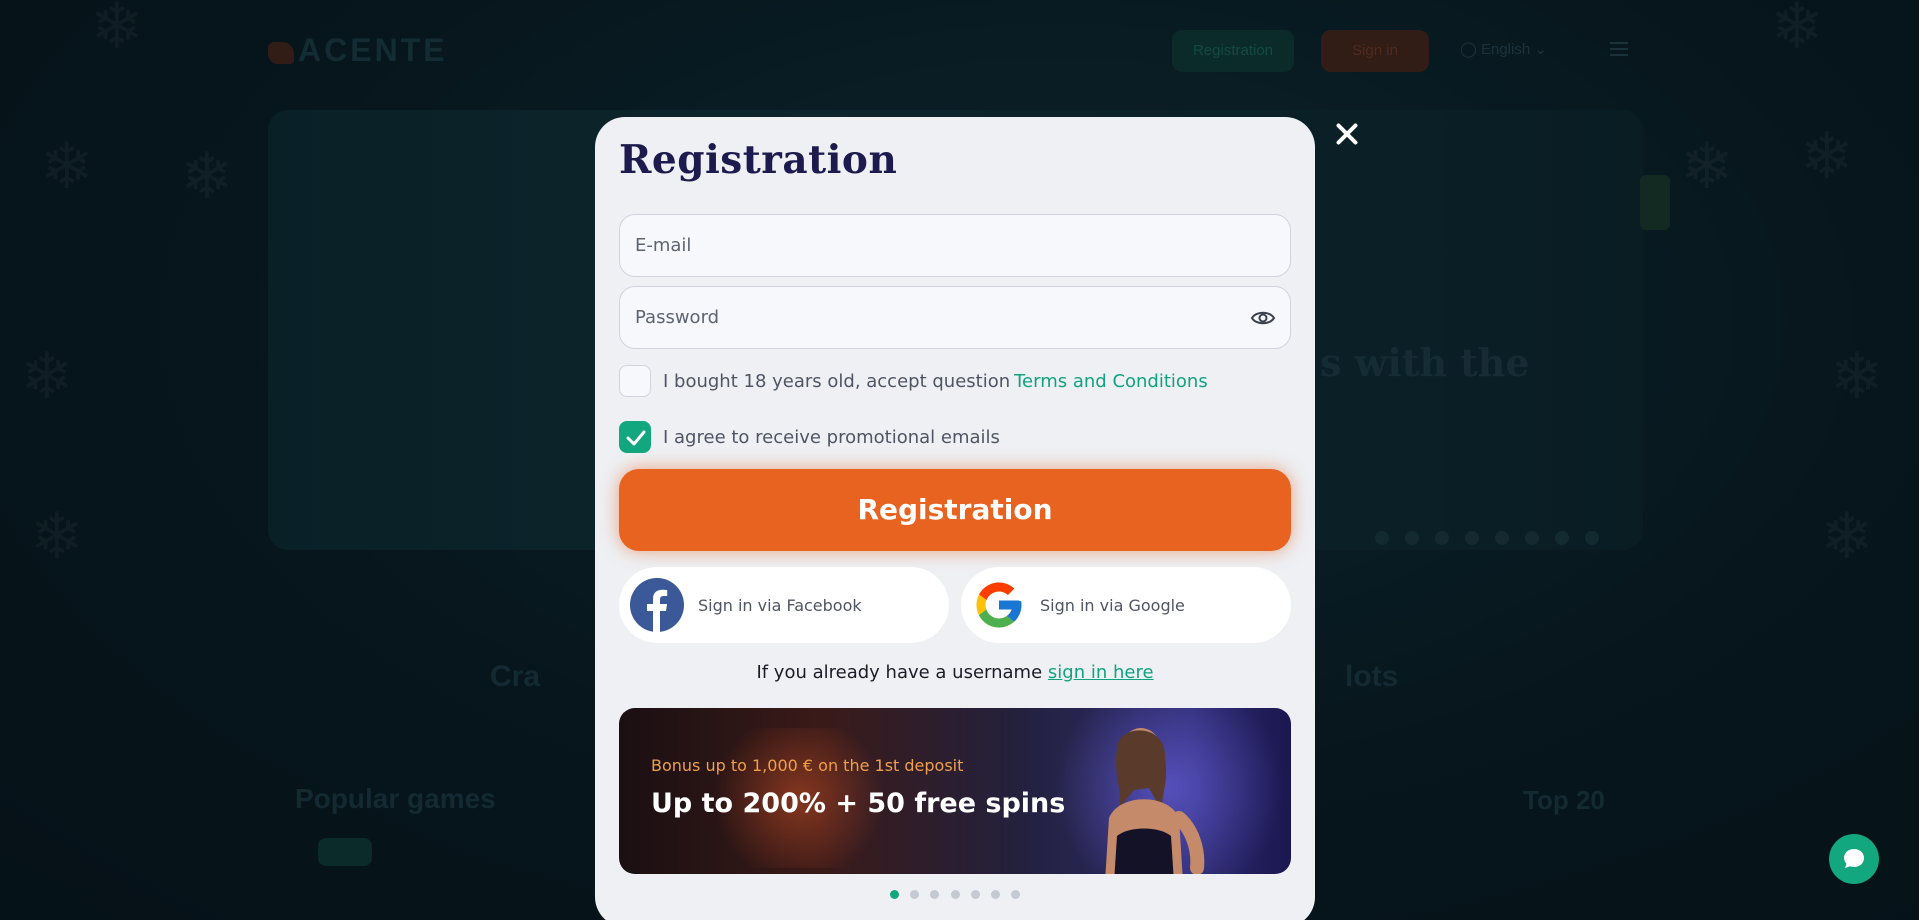  I want to click on banner-carousel-dots, so click(955, 893).